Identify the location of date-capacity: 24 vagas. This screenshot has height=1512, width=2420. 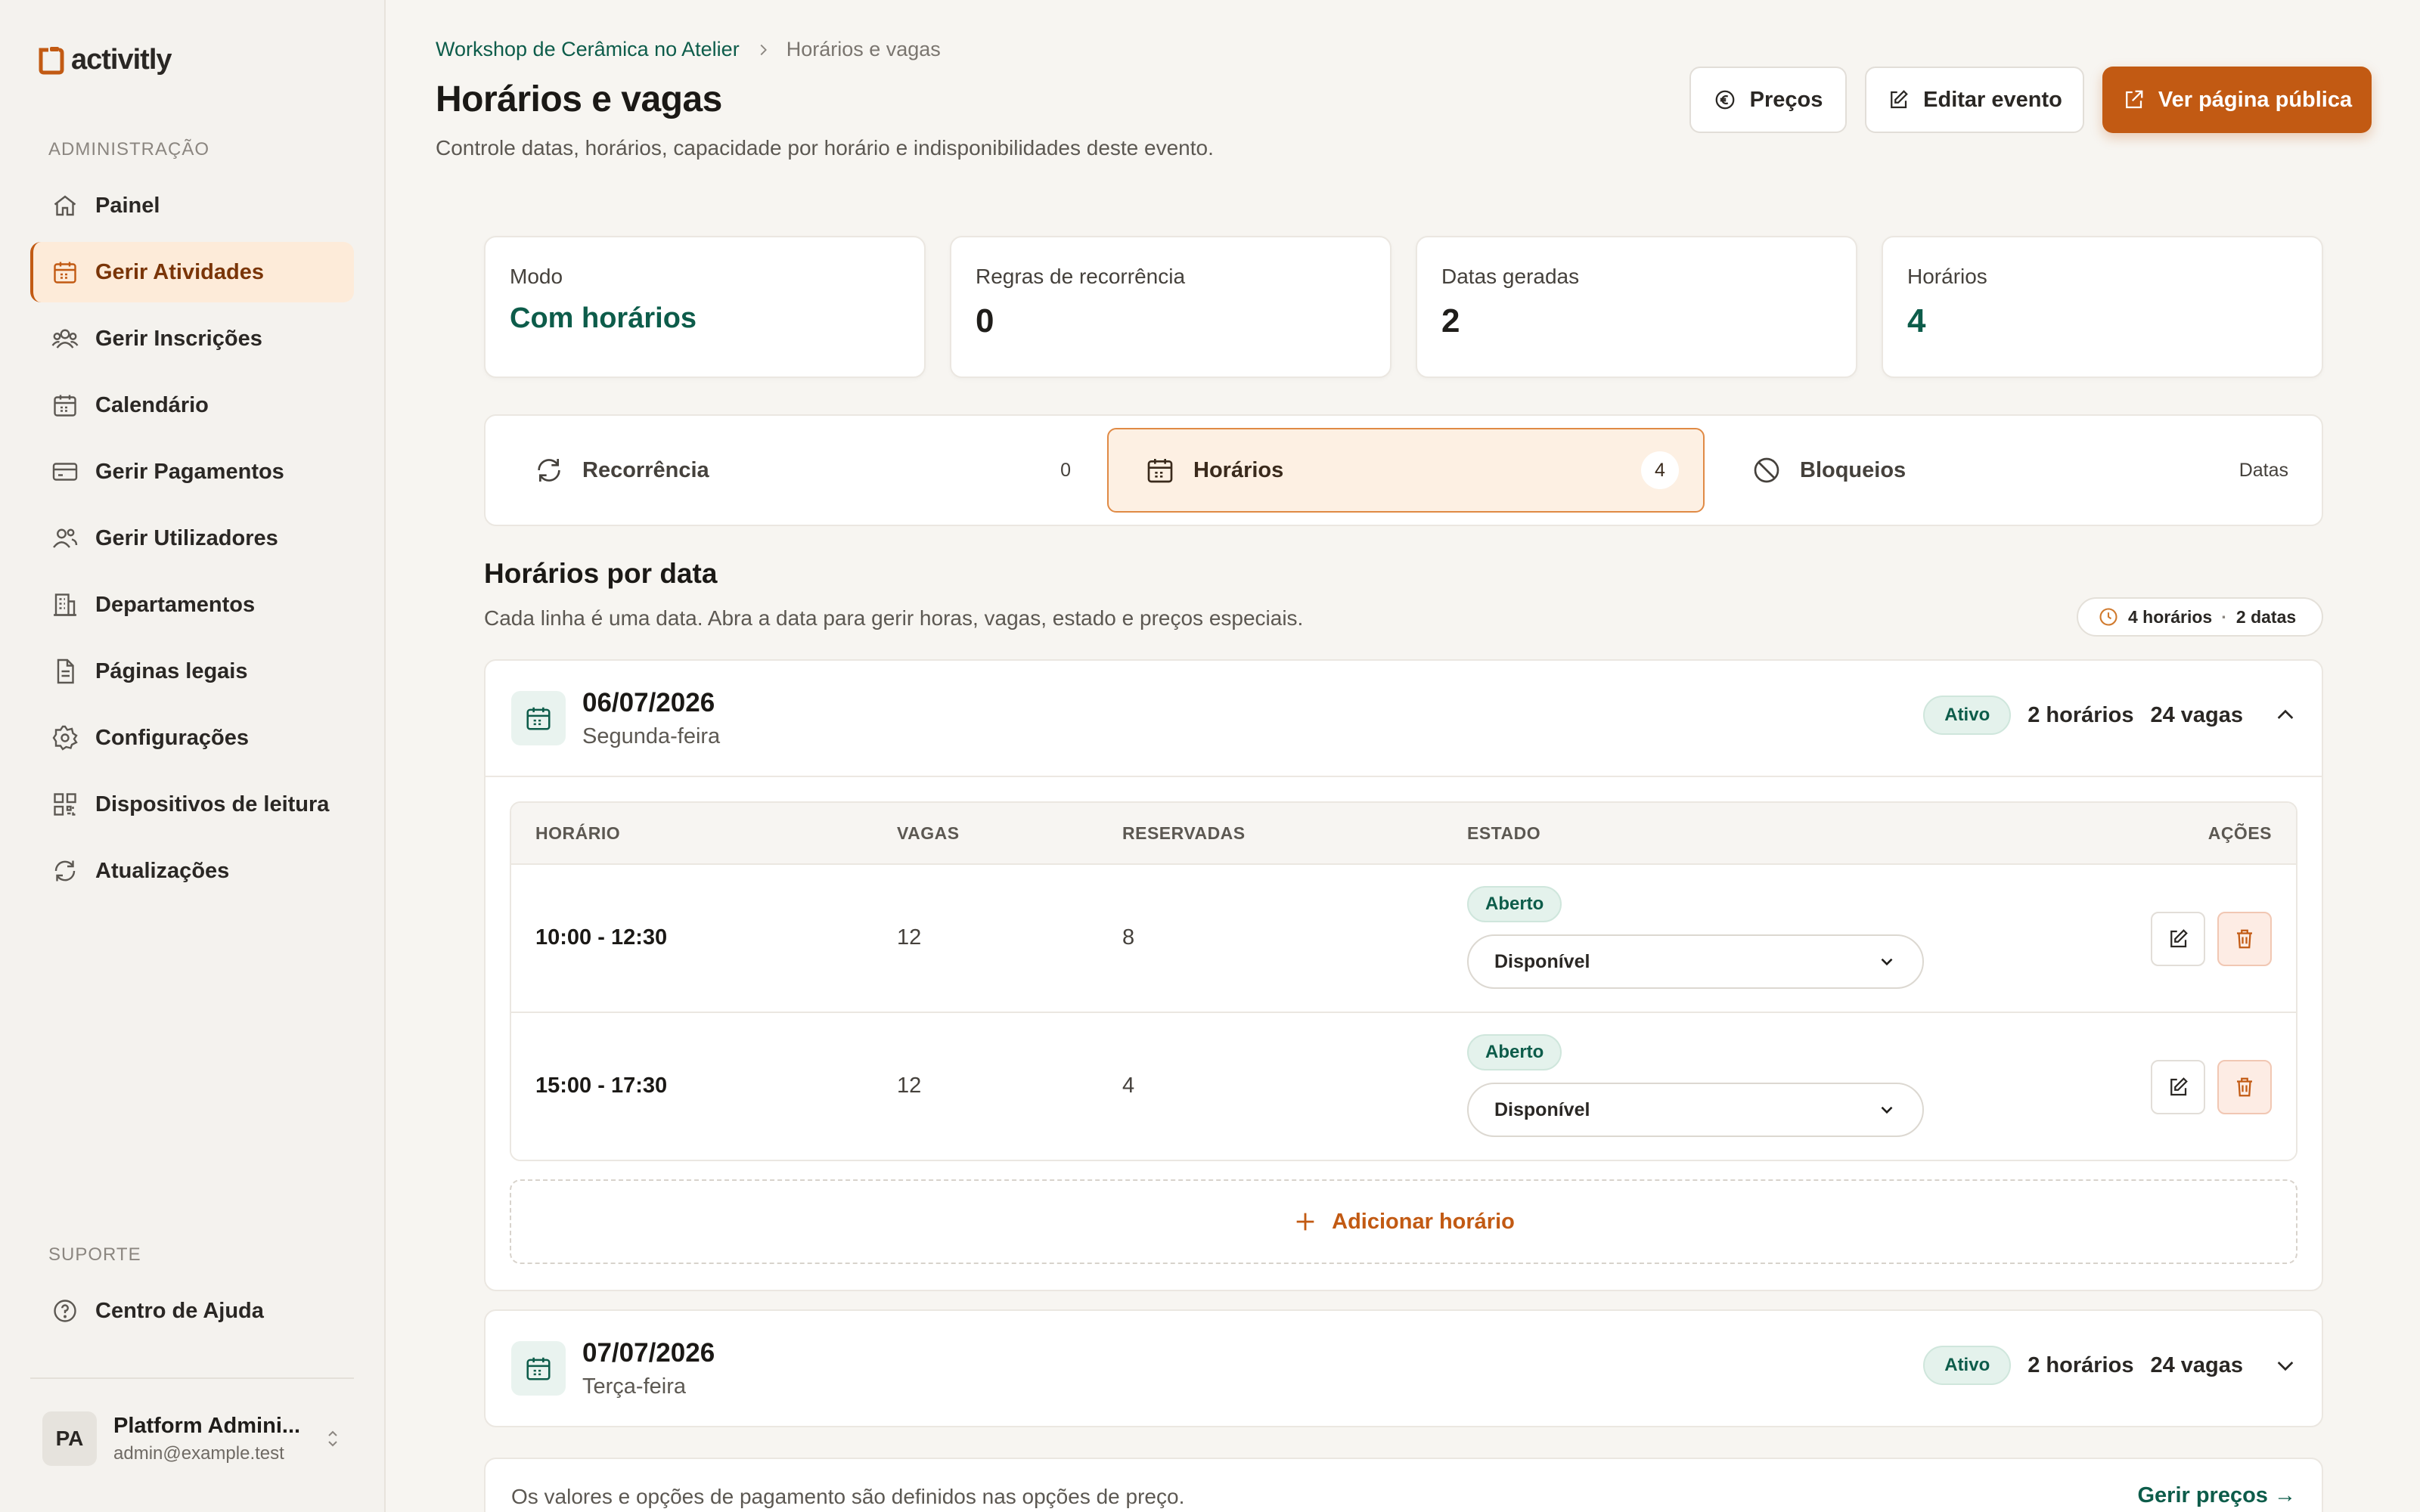
(2196, 1364).